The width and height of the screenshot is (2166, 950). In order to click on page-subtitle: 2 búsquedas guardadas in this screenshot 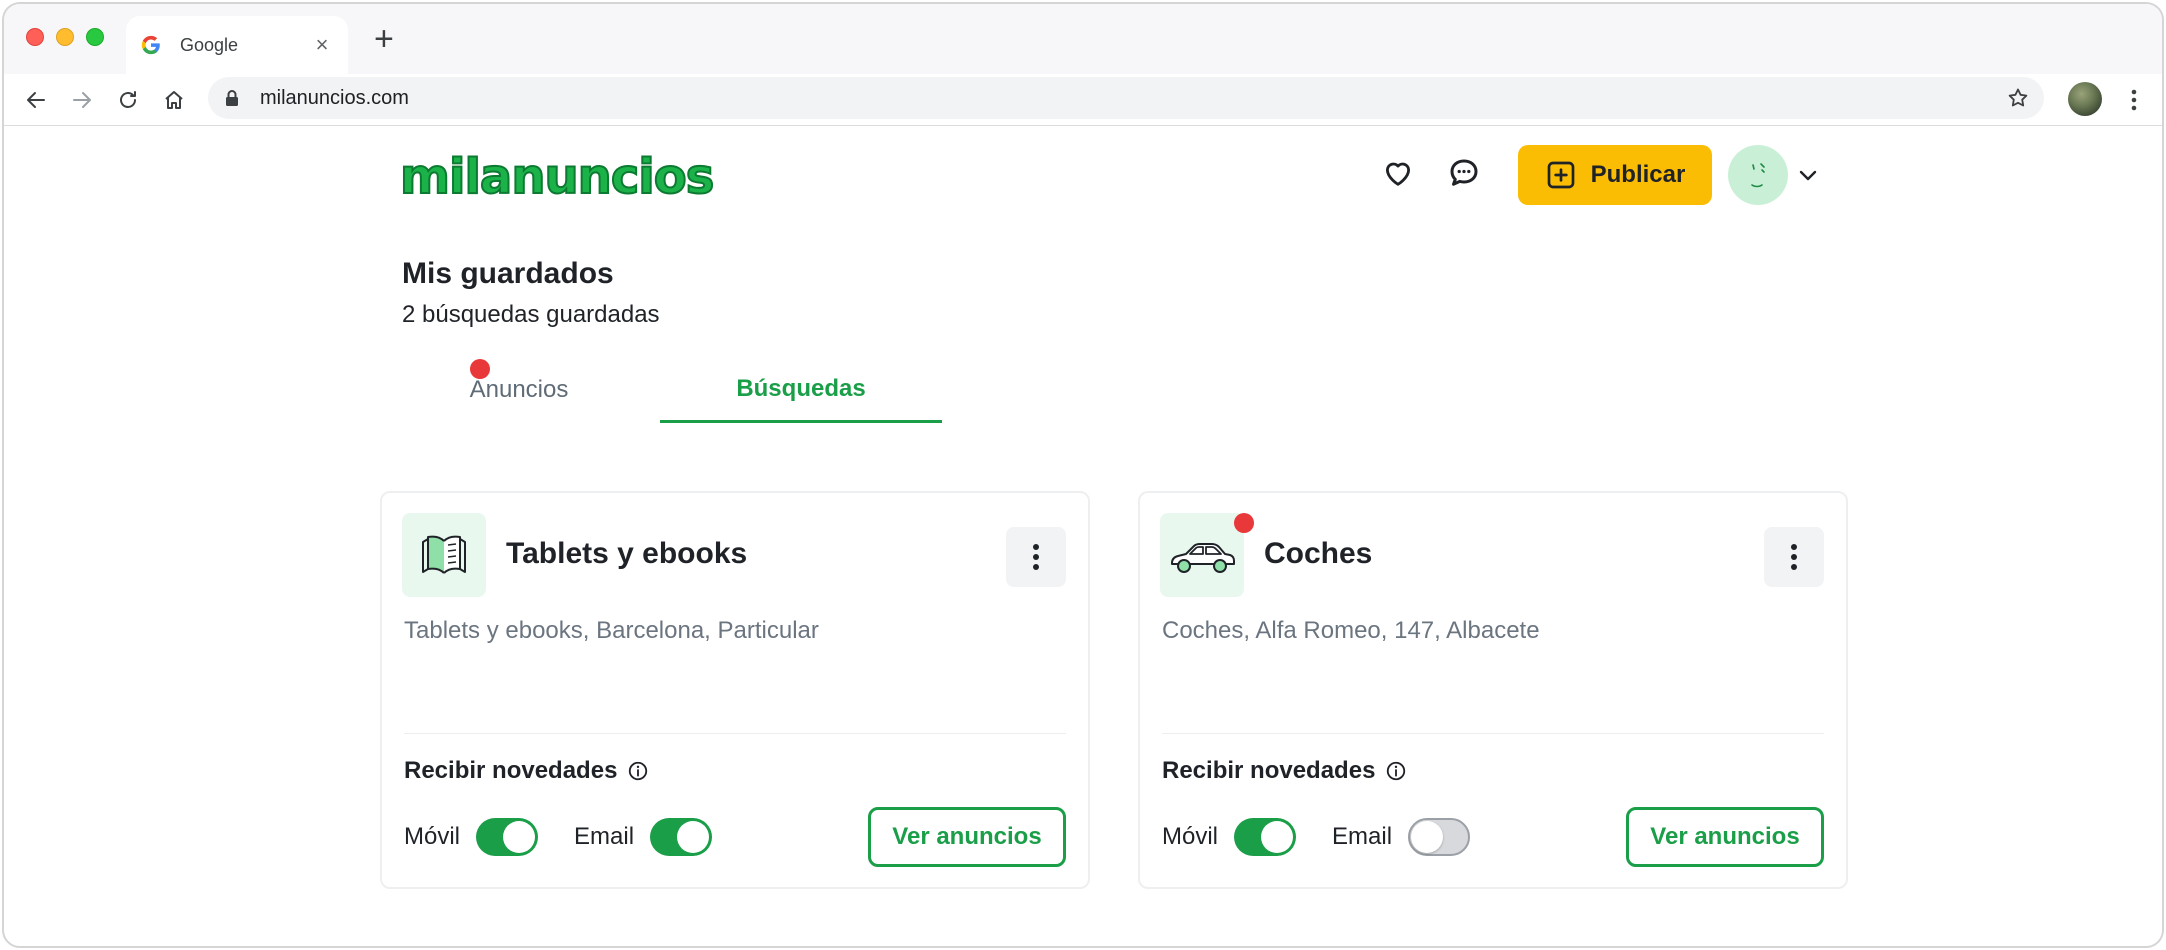, I will do `click(531, 314)`.